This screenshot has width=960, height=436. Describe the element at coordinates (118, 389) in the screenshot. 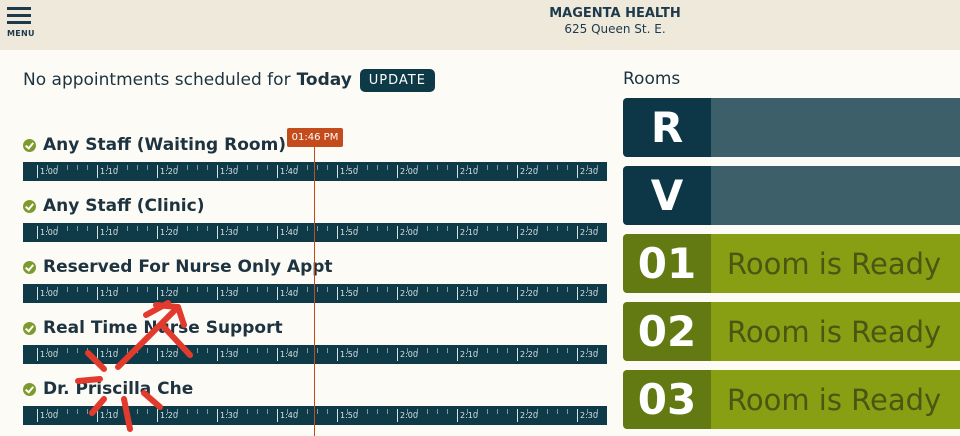

I see `staff-name: Dr. Priscilla Che` at that location.